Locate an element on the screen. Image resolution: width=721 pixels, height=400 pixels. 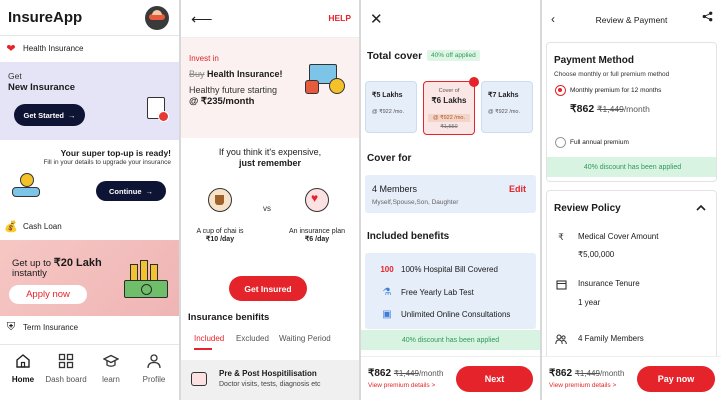
help-link: HELP is located at coordinates (339, 18).